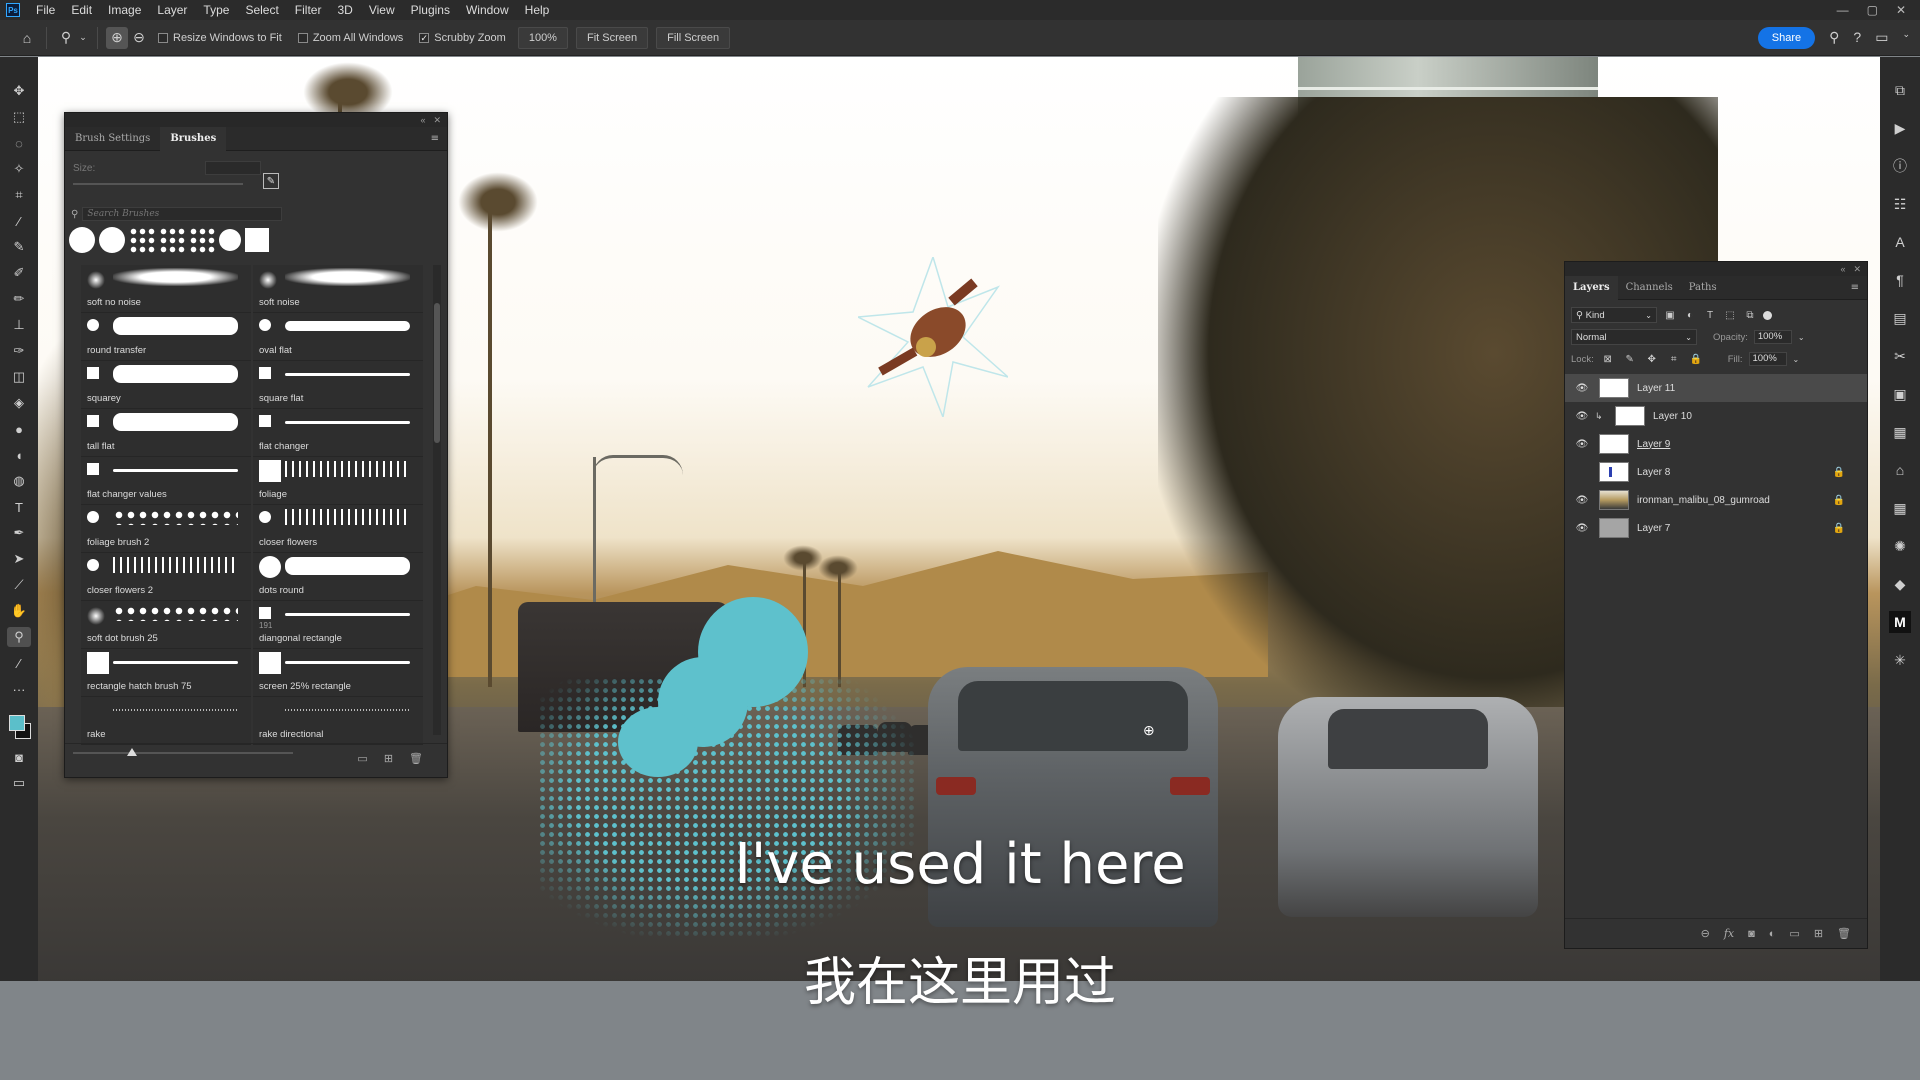 The image size is (1920, 1080). Describe the element at coordinates (338, 385) in the screenshot. I see `brush-preset-item: square flat` at that location.